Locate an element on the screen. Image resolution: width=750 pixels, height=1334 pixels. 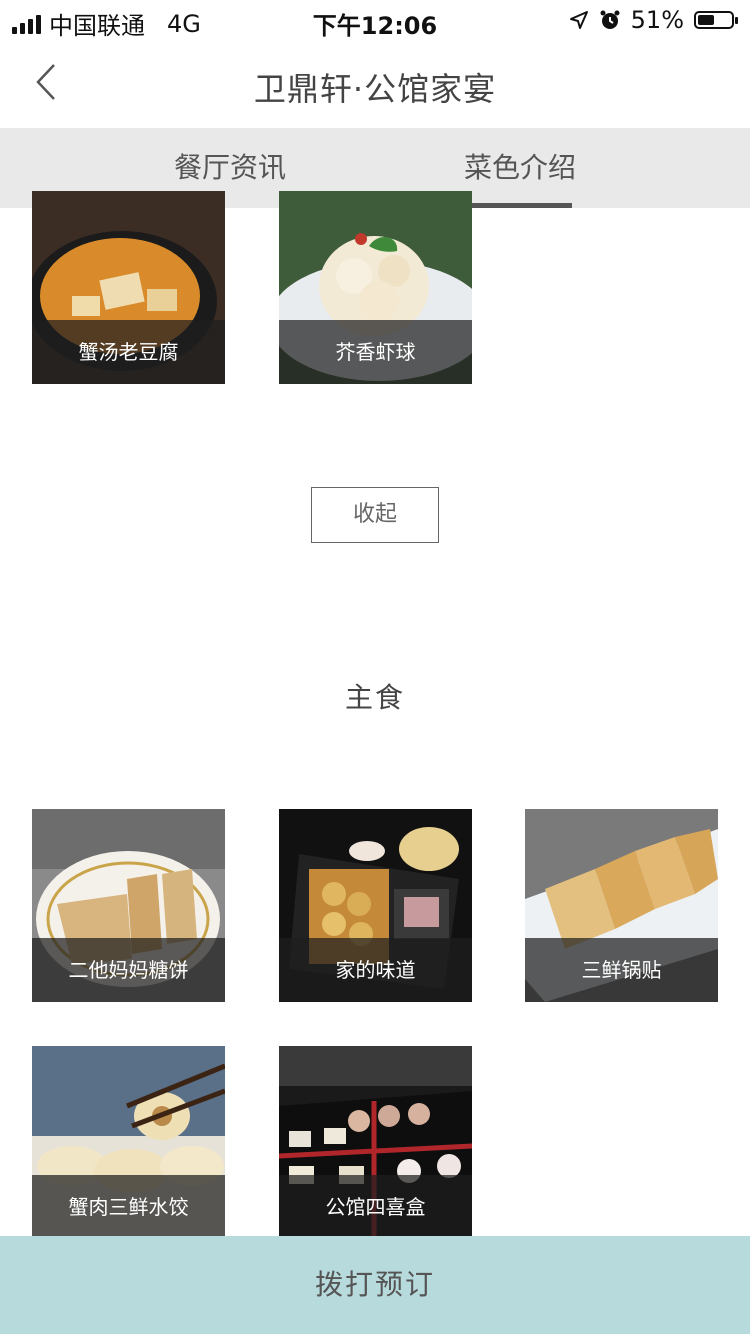
location-arrow-icon is located at coordinates (578, 20).